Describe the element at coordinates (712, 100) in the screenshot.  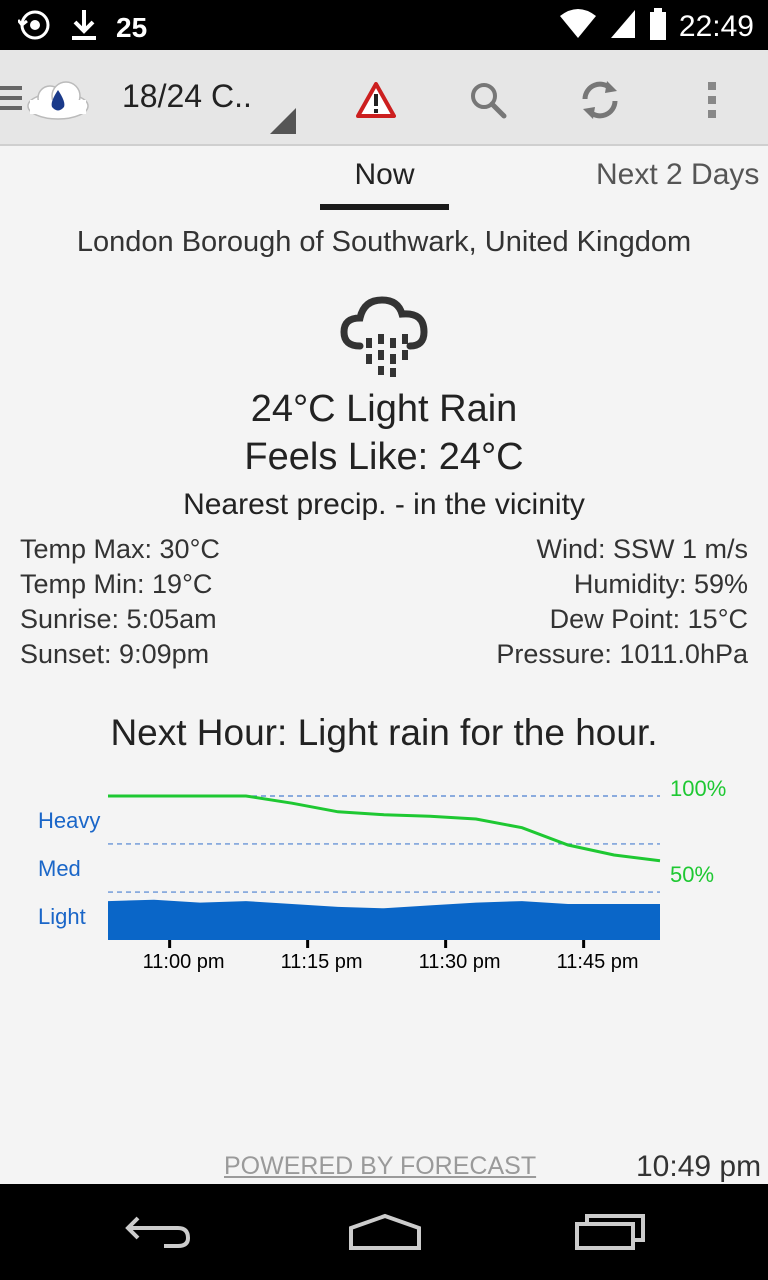
I see `overflow-menu-icon` at that location.